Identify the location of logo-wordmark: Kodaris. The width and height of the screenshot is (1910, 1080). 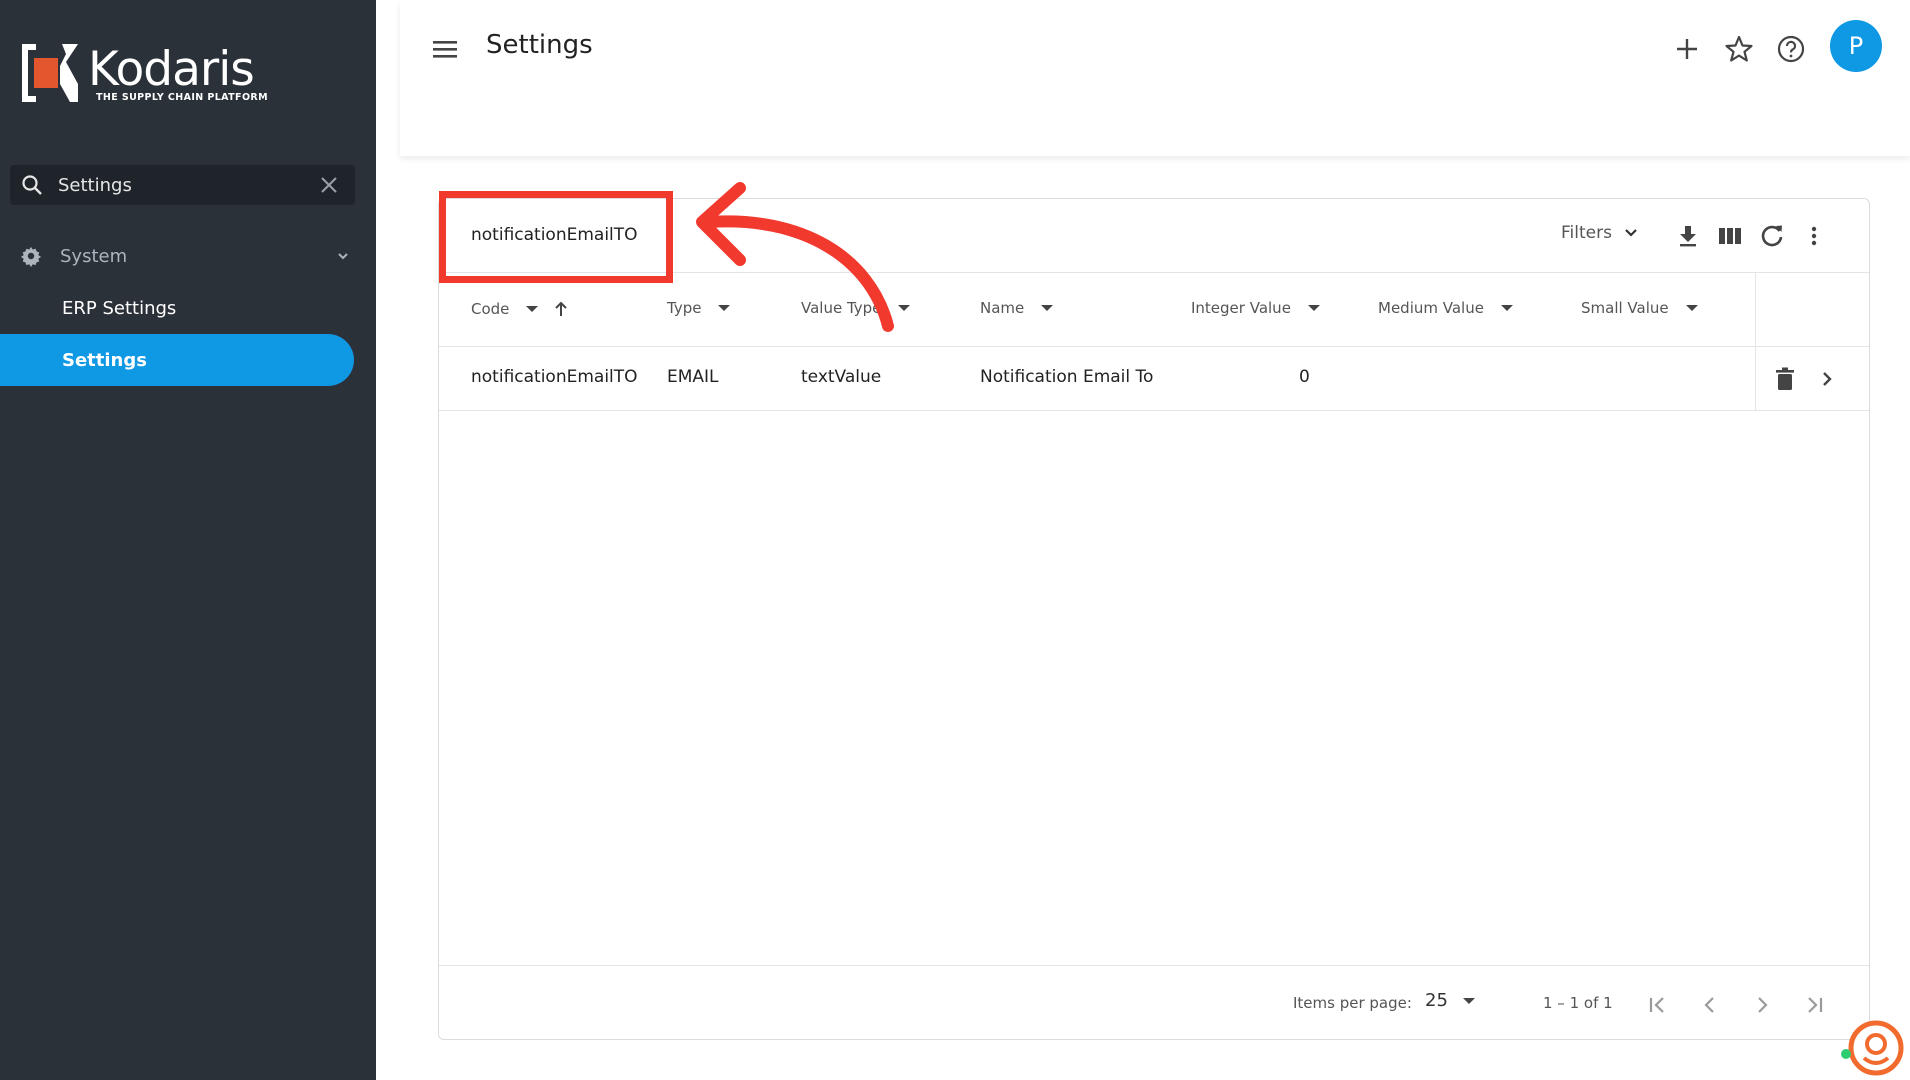
(171, 69).